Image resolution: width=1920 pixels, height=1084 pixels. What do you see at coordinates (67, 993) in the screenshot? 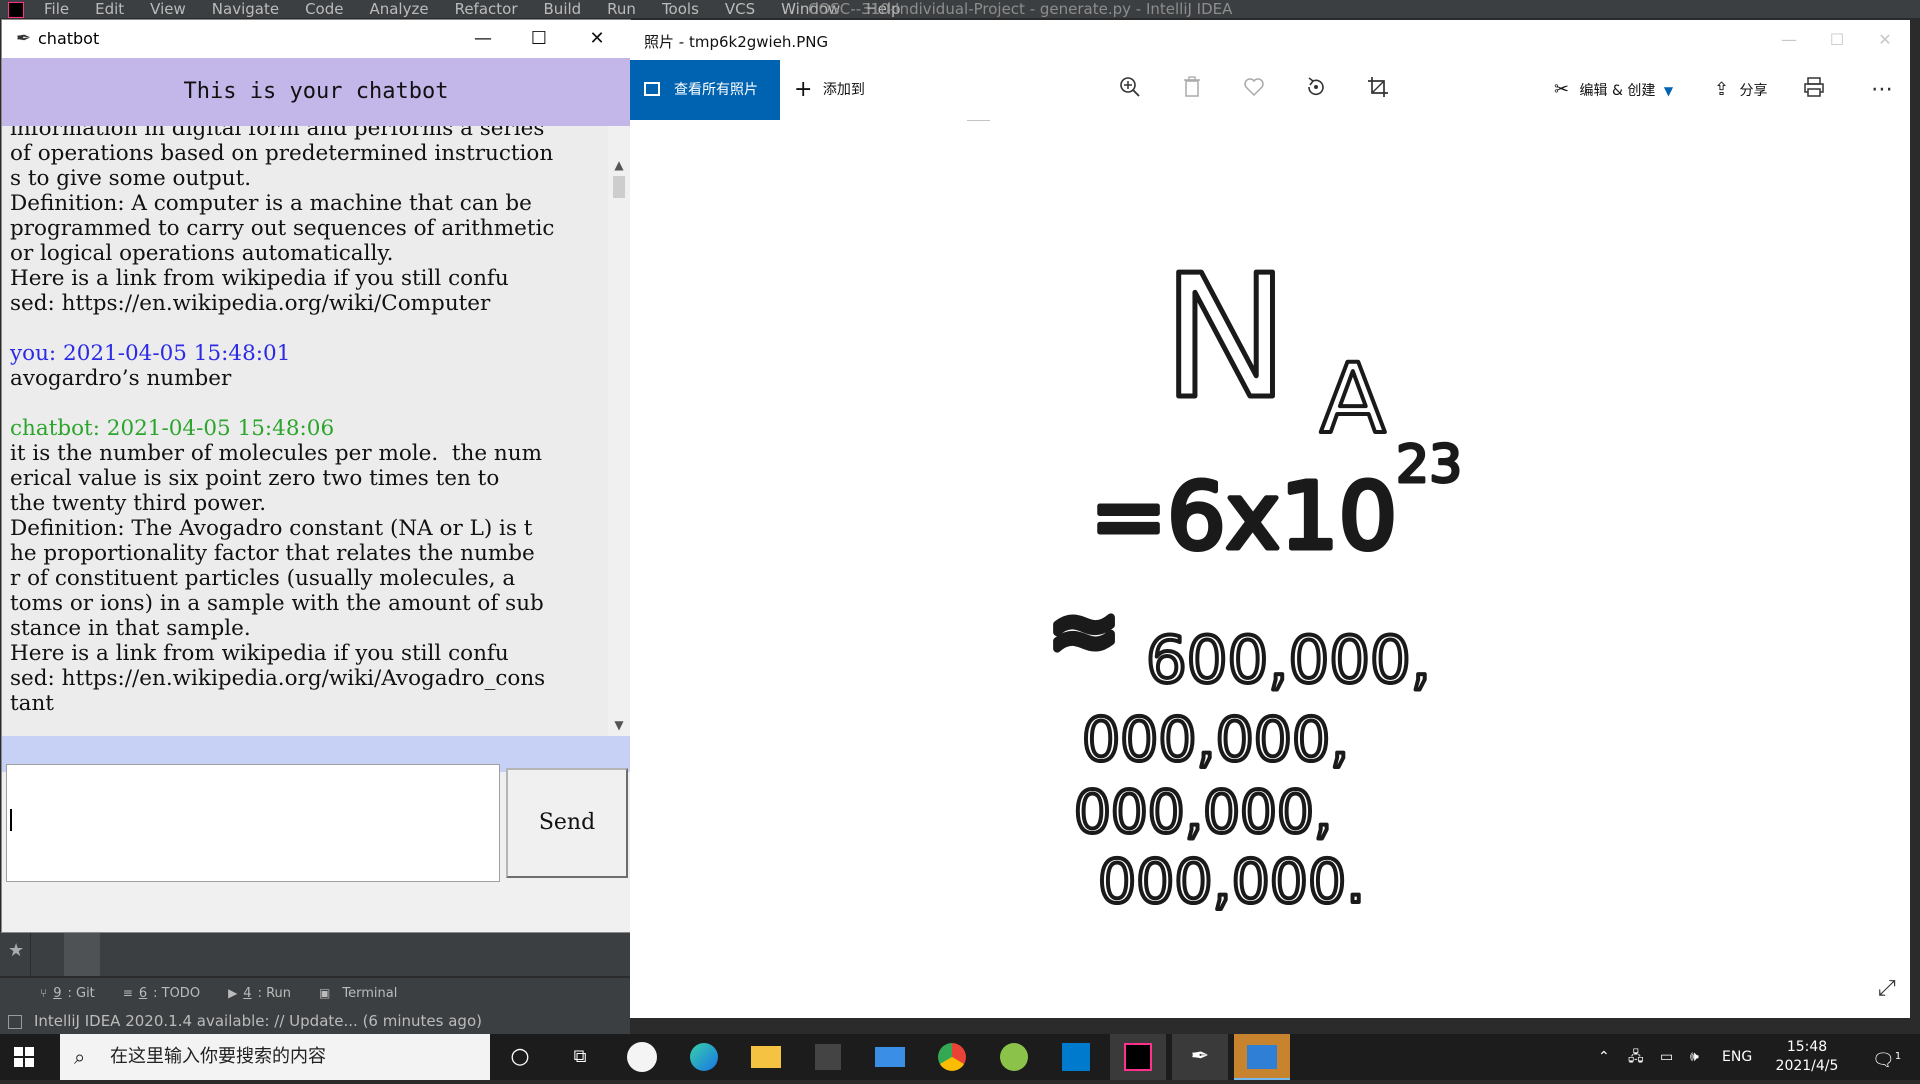
I see `tool-window-0: ⑂ 9: Git` at bounding box center [67, 993].